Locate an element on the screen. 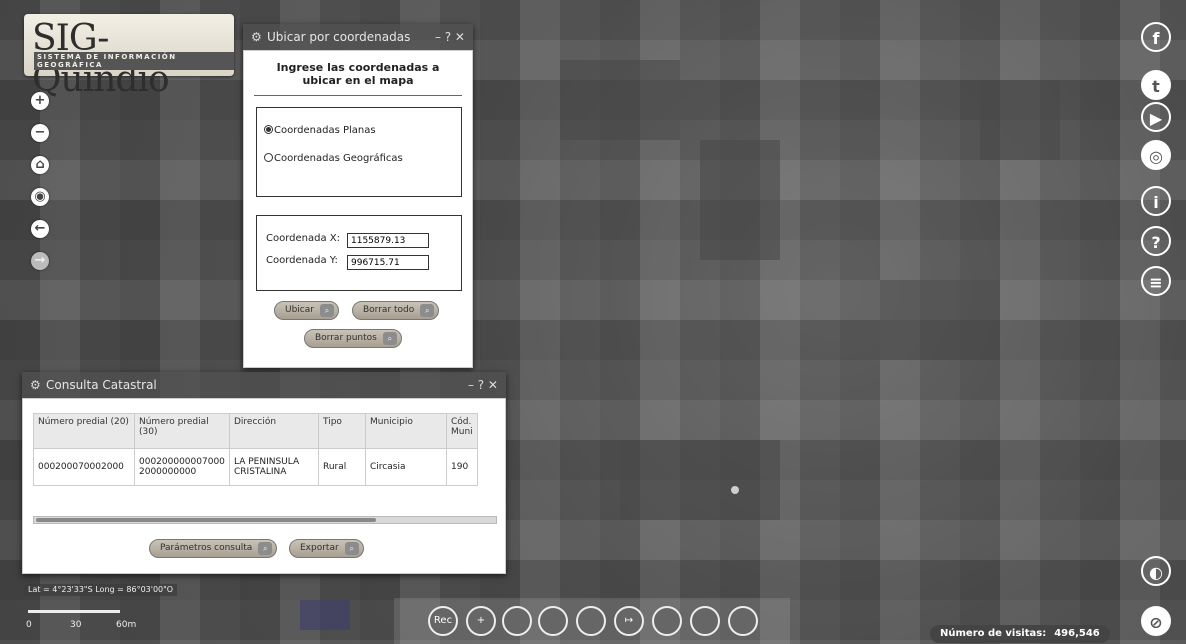 Image resolution: width=1186 pixels, height=644 pixels. facebook-icon: f is located at coordinates (1156, 37).